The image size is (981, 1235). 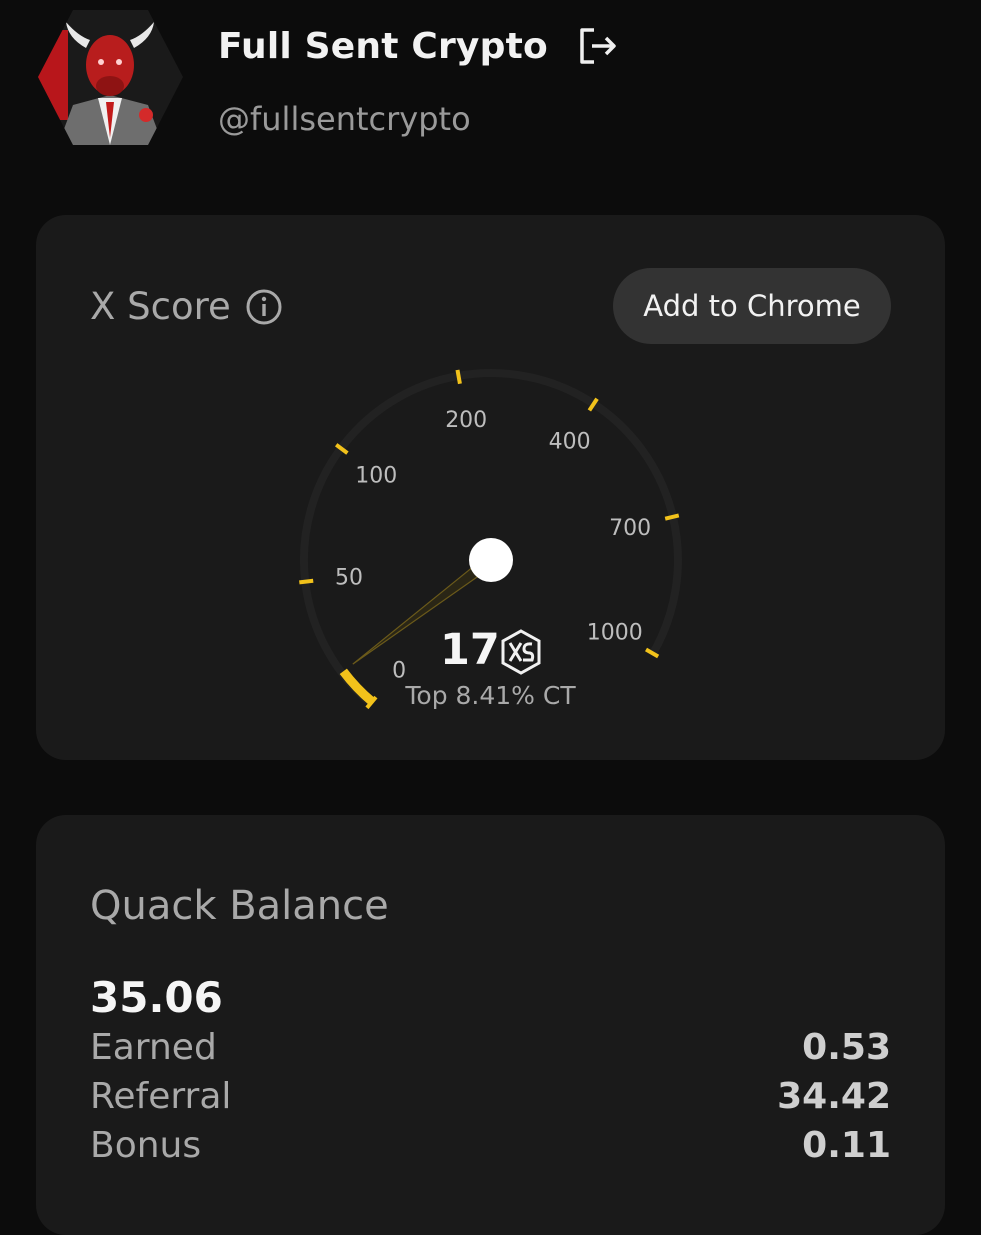 What do you see at coordinates (598, 46) in the screenshot?
I see `logout-icon` at bounding box center [598, 46].